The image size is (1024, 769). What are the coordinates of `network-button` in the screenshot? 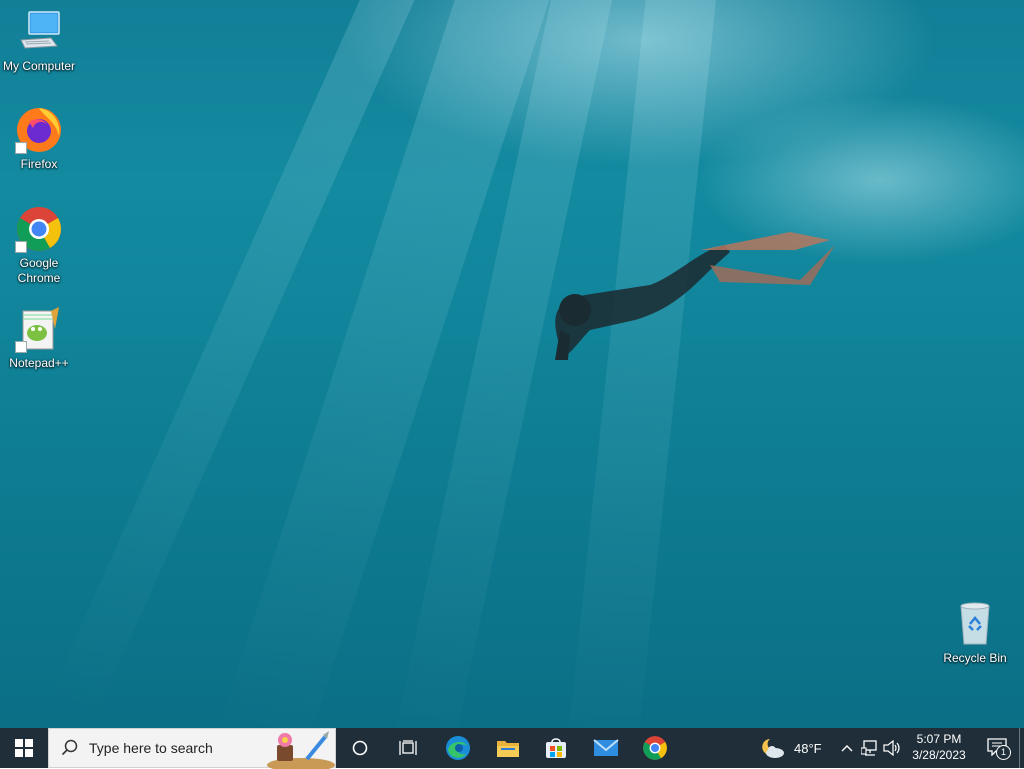 It's located at (870, 748).